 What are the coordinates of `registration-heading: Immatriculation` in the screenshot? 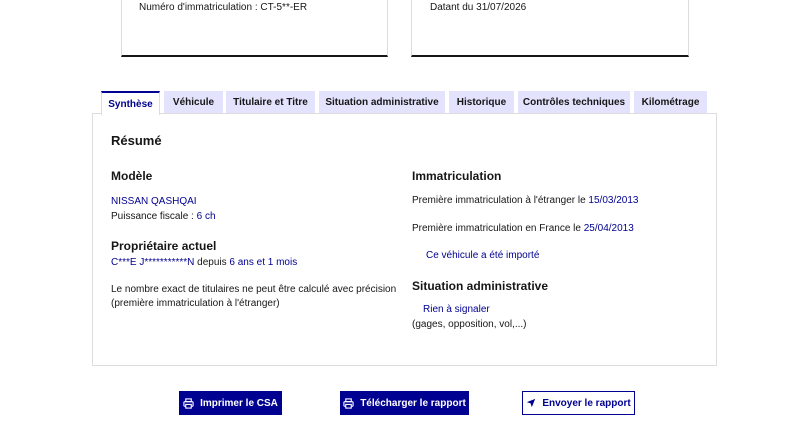 It's located at (457, 176).